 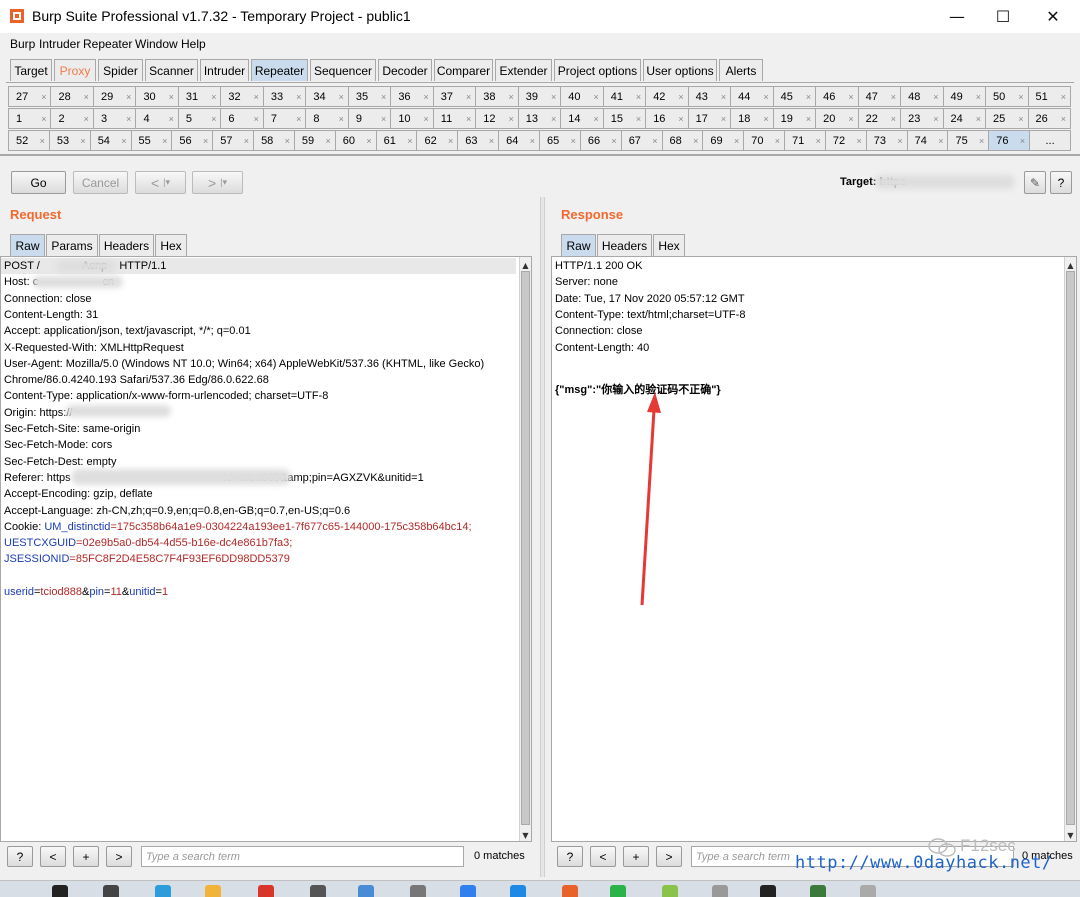 I want to click on tab-intruder: Intruder, so click(x=224, y=70).